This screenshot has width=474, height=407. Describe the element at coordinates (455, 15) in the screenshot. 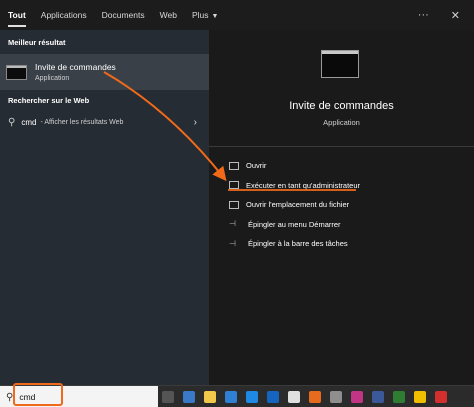

I see `close-icon: ✕` at that location.